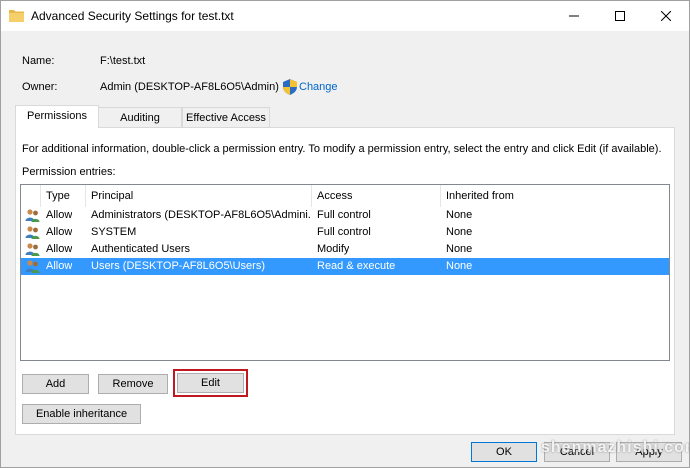  I want to click on minimize-icon, so click(574, 16).